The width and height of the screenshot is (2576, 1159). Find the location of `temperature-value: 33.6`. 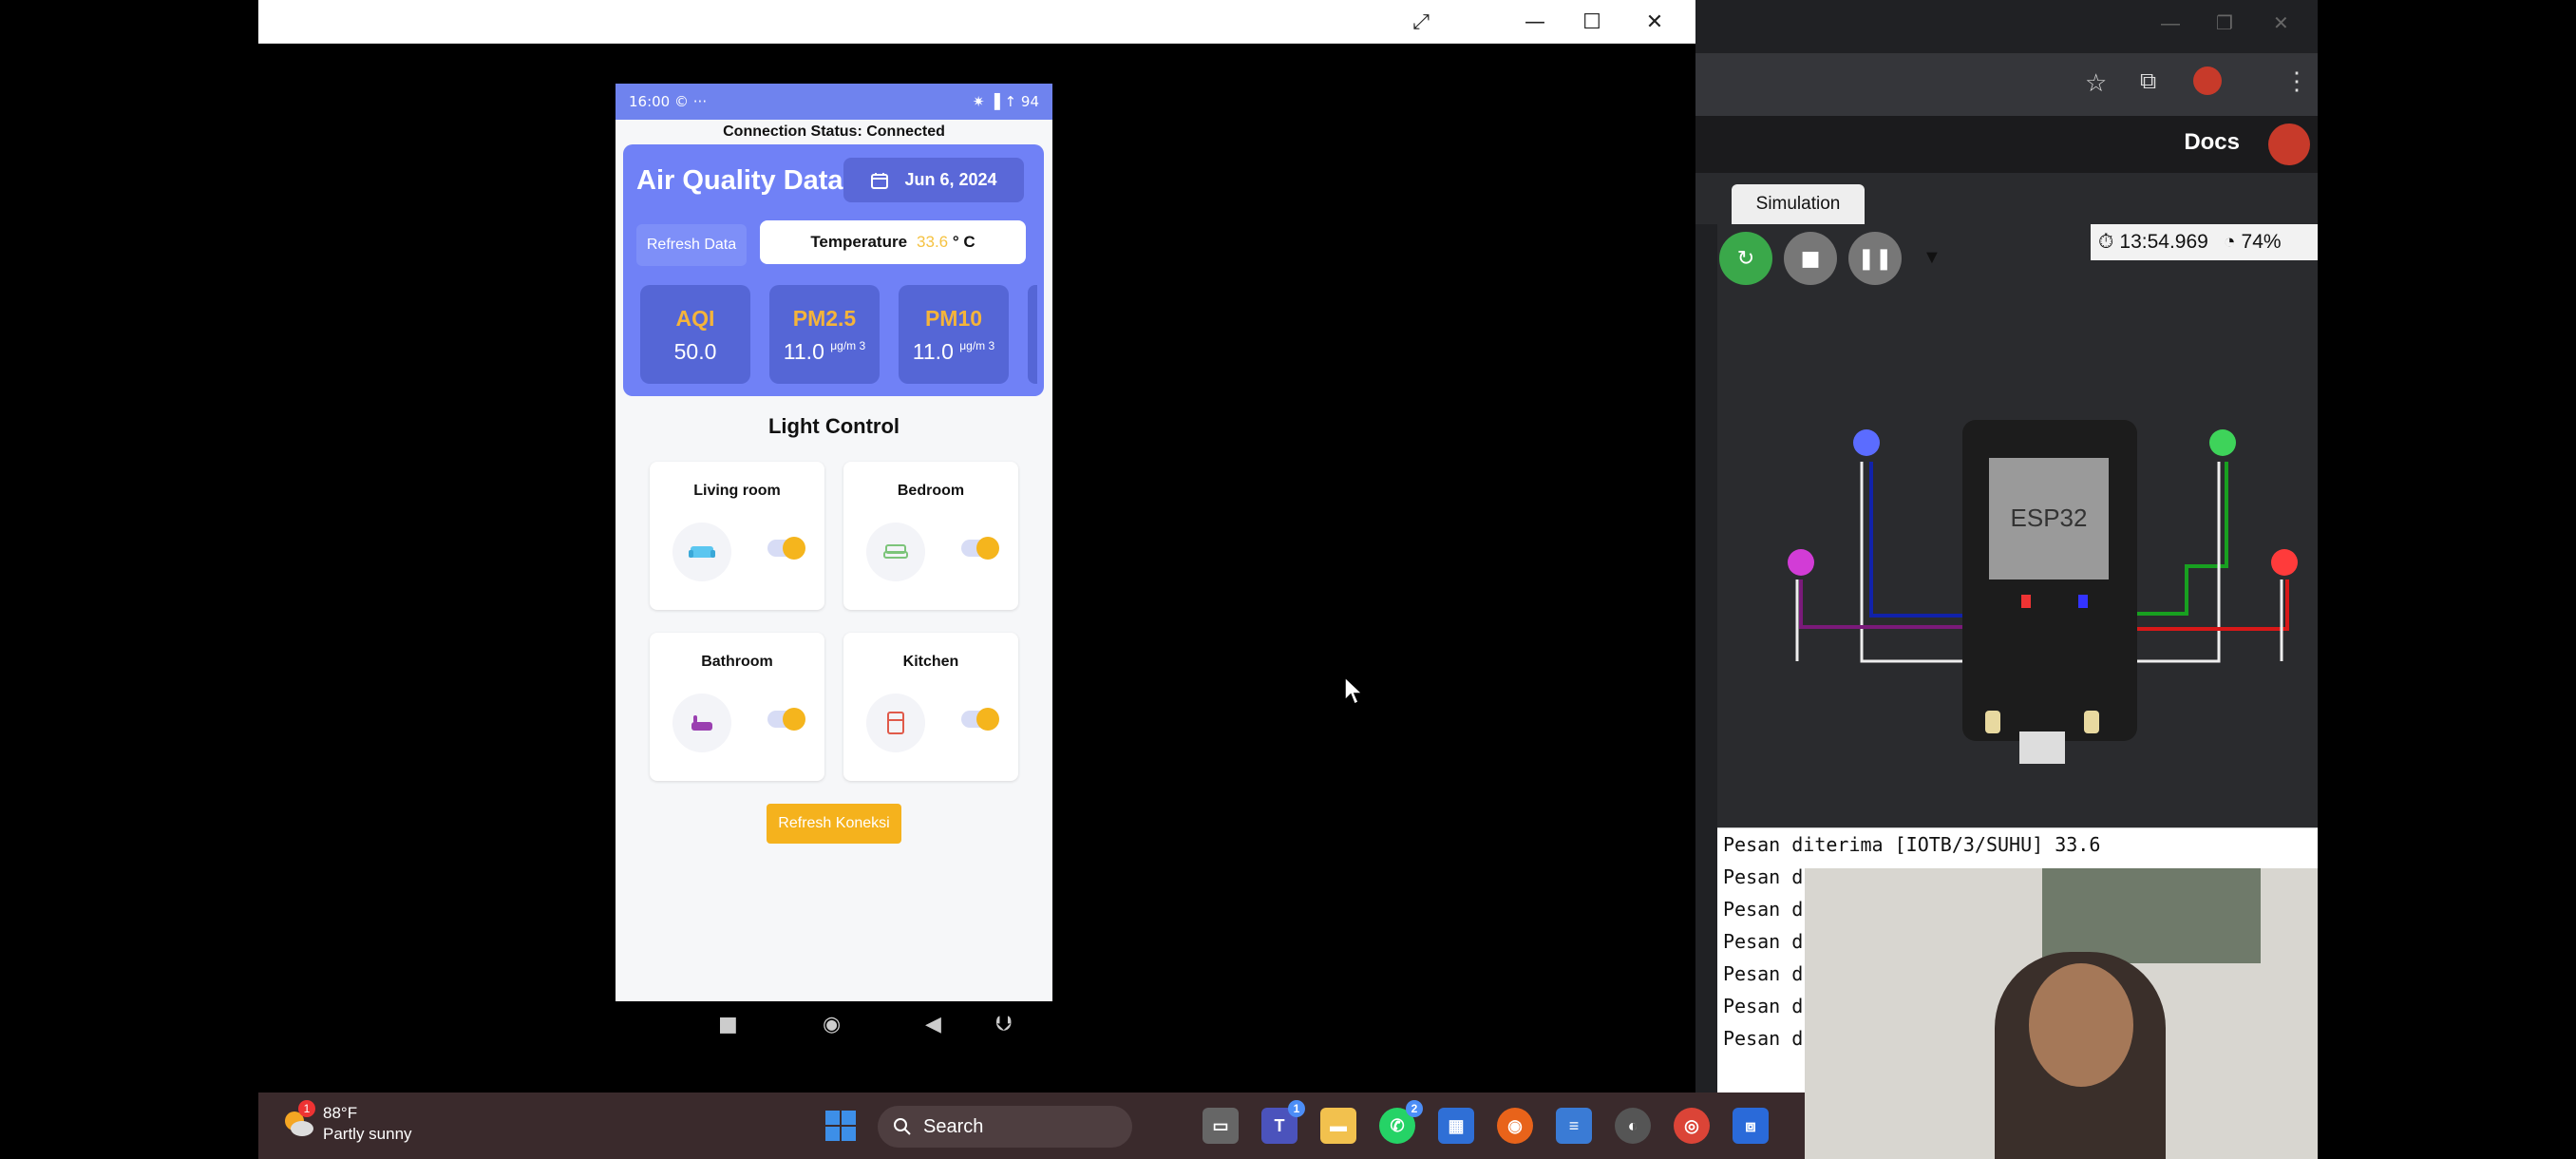

temperature-value: 33.6 is located at coordinates (933, 242).